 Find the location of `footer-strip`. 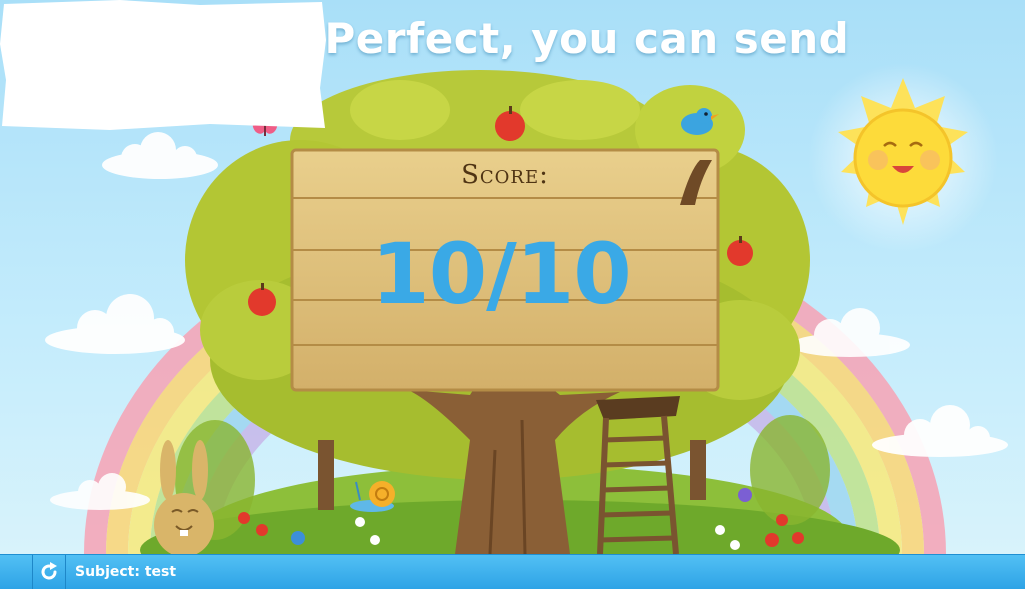

footer-strip is located at coordinates (512, 593).